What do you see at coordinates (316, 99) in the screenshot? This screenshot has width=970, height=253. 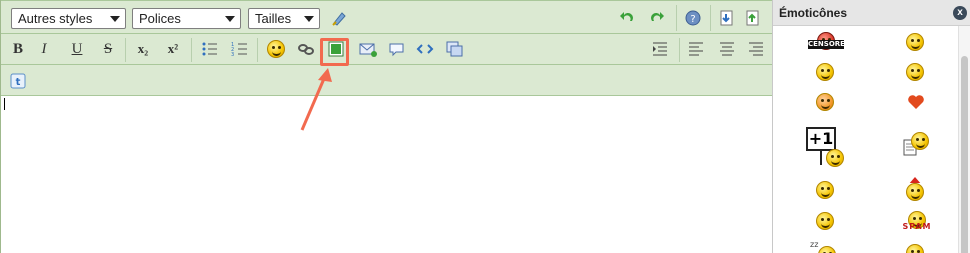 I see `annotation-arrow-icon` at bounding box center [316, 99].